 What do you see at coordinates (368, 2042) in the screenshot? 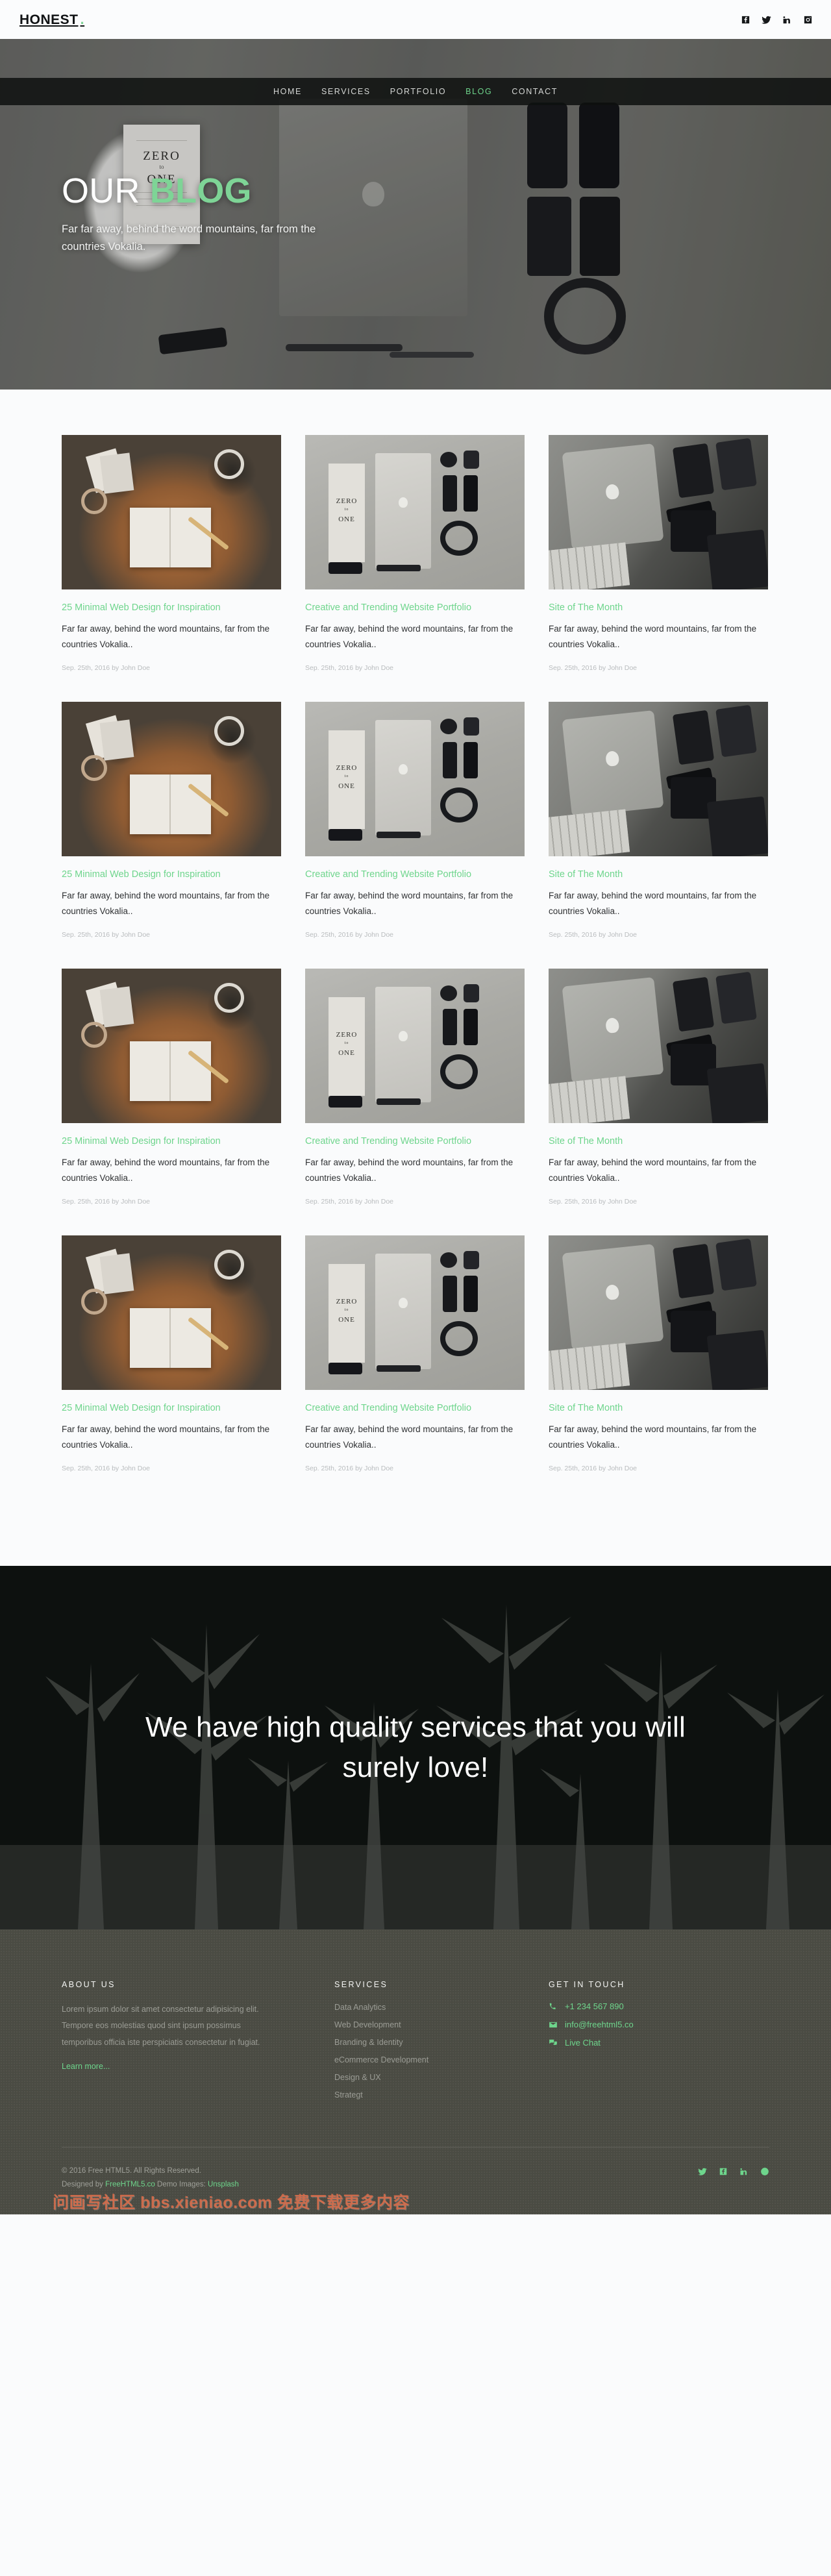
I see `footer-service-link: Branding & Identity` at bounding box center [368, 2042].